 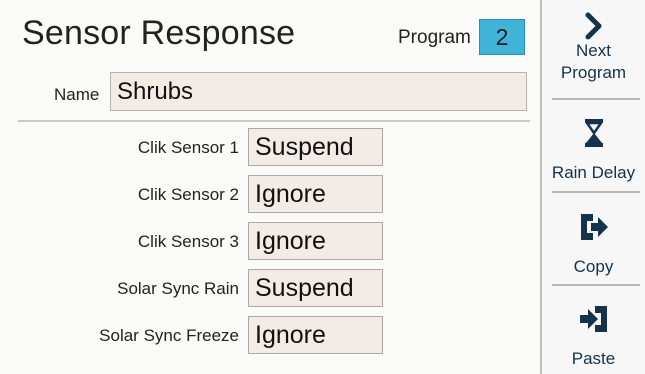 What do you see at coordinates (188, 241) in the screenshot?
I see `sensor-label-clik-3: Clik Sensor 3` at bounding box center [188, 241].